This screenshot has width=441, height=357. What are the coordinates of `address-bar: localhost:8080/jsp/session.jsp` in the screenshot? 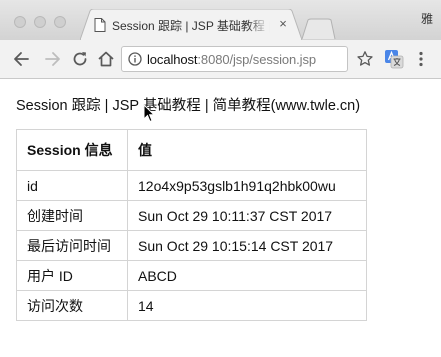 It's located at (234, 59).